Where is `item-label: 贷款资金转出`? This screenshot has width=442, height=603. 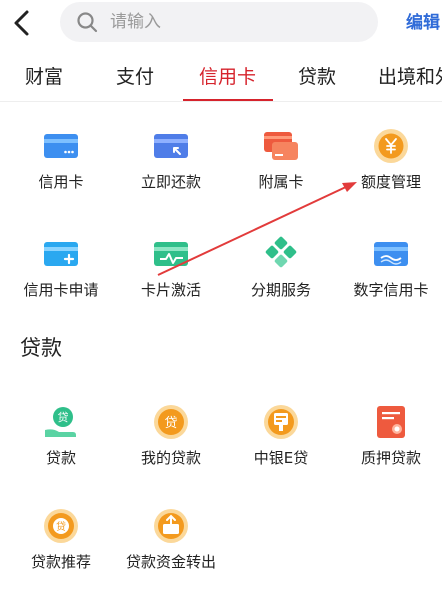
item-label: 贷款资金转出 is located at coordinates (170, 562).